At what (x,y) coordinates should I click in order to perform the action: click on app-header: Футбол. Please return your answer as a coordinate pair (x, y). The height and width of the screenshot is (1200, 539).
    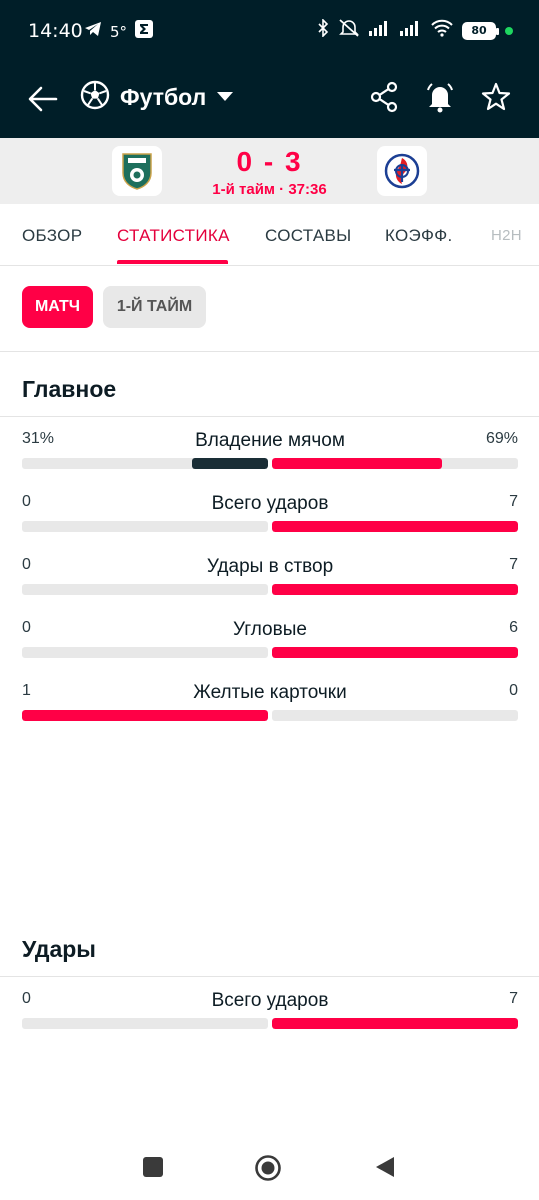
    Looking at the image, I should click on (269, 100).